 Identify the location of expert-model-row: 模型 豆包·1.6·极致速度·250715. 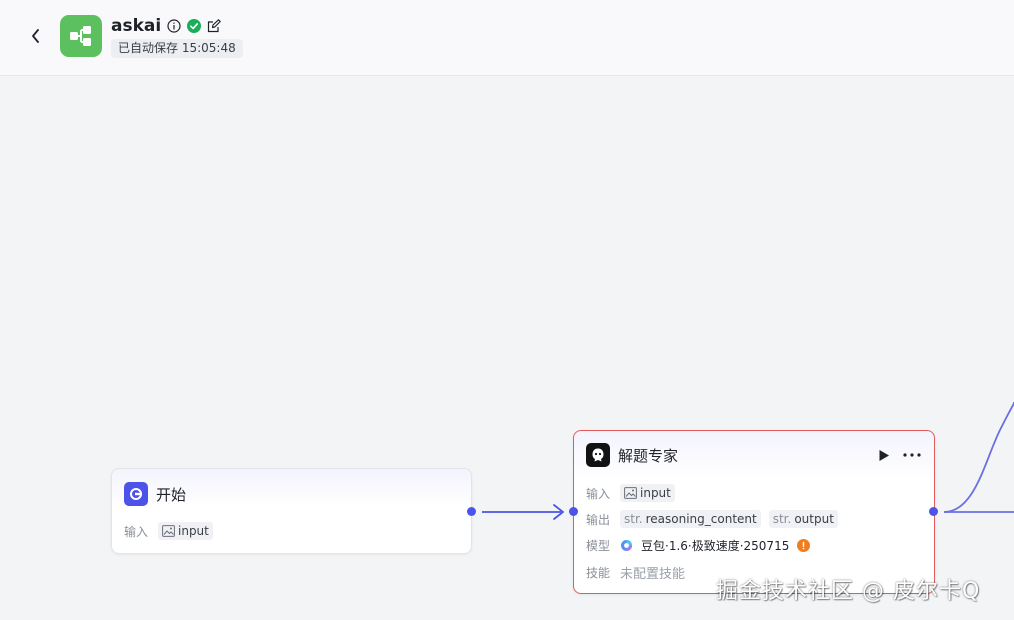
(698, 545).